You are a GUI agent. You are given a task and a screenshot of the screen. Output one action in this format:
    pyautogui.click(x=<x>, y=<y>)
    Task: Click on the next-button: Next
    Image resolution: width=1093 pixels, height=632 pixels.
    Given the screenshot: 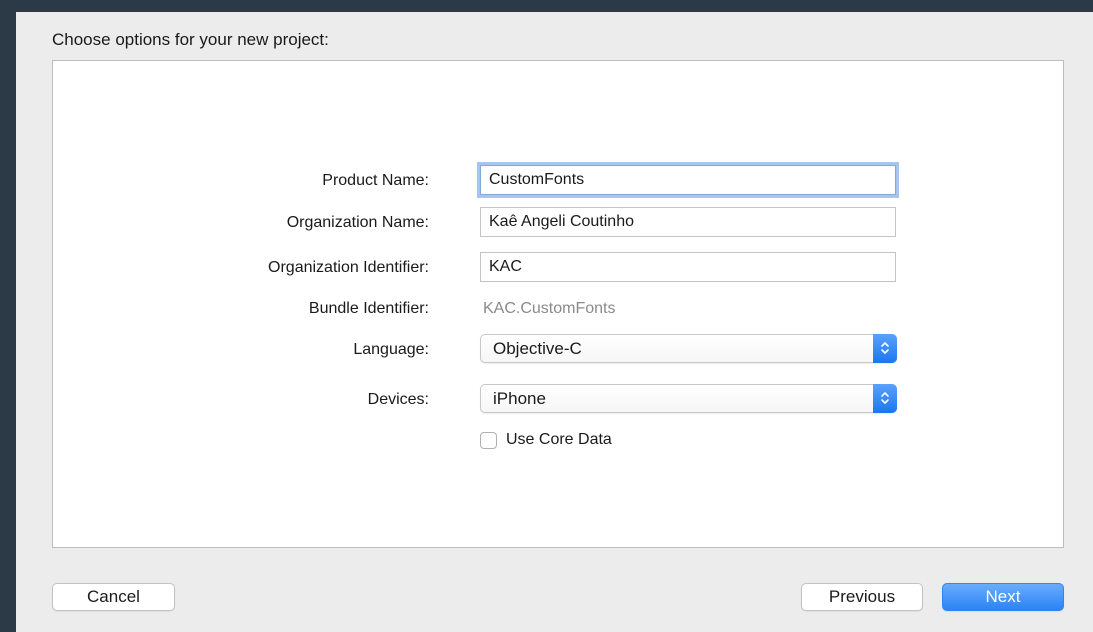 What is the action you would take?
    pyautogui.click(x=1003, y=597)
    